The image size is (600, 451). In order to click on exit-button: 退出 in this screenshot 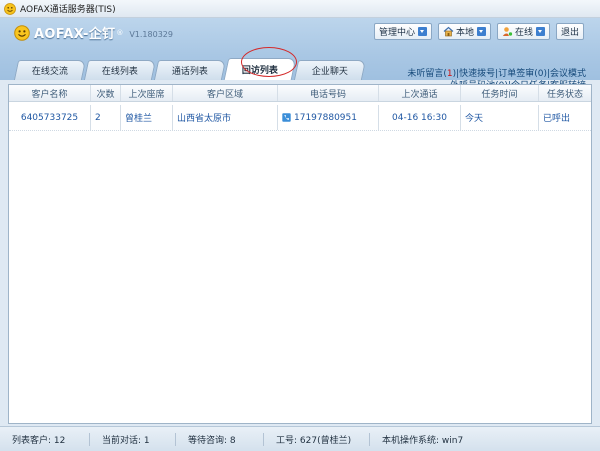, I will do `click(569, 31)`.